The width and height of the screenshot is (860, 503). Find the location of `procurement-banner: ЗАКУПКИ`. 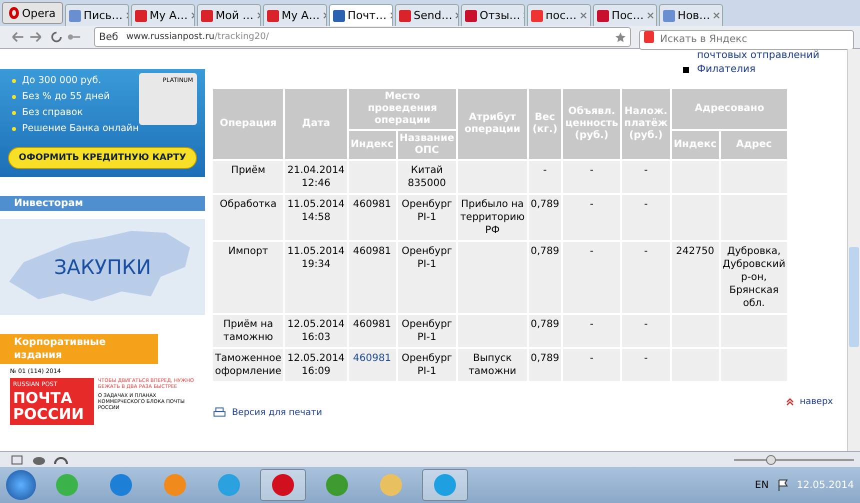

procurement-banner: ЗАКУПКИ is located at coordinates (102, 267).